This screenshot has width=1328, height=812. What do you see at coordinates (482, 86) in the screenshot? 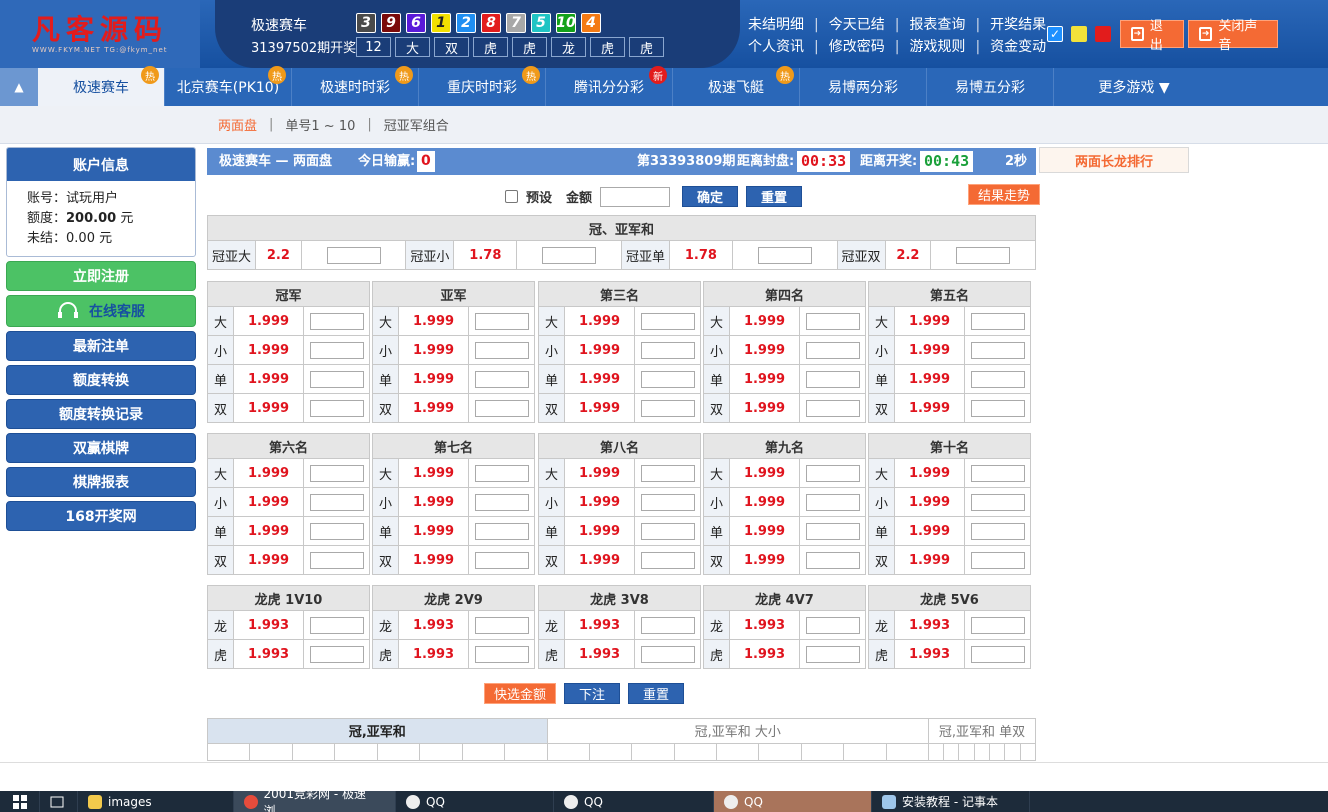
I see `nav-tab: 重庆时时彩热` at bounding box center [482, 86].